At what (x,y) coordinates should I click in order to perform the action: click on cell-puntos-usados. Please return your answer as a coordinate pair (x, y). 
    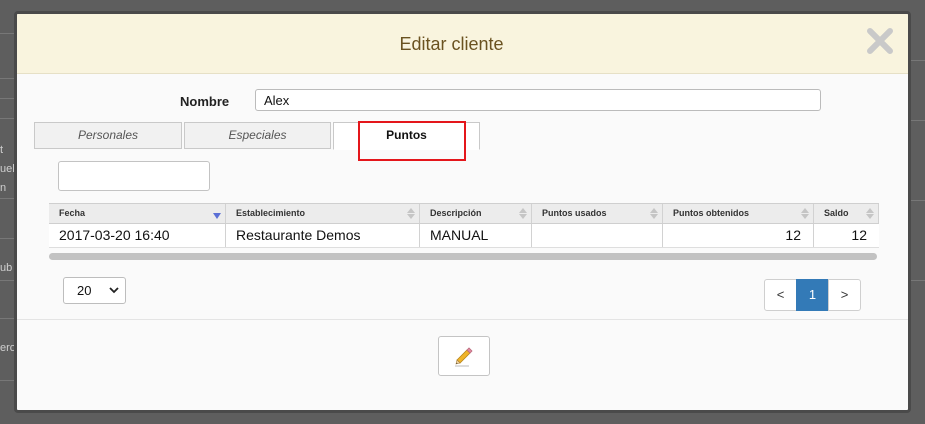
    Looking at the image, I should click on (597, 235).